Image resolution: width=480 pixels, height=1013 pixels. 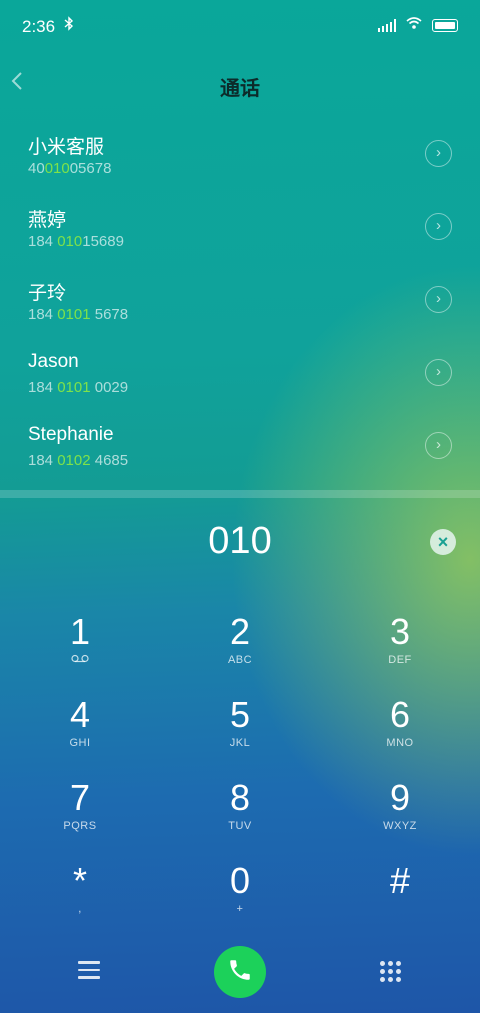 What do you see at coordinates (240, 541) in the screenshot?
I see `dialed-number: 010` at bounding box center [240, 541].